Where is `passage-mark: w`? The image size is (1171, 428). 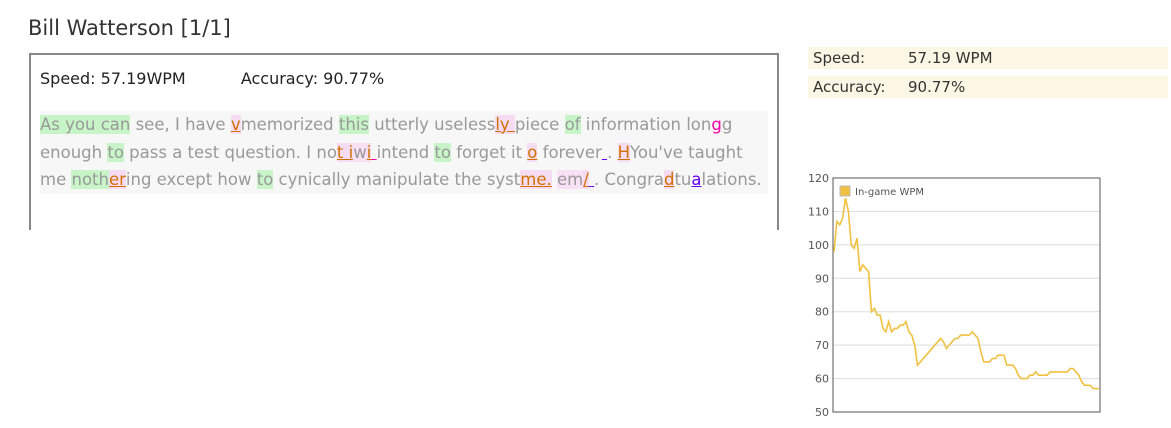
passage-mark: w is located at coordinates (360, 152).